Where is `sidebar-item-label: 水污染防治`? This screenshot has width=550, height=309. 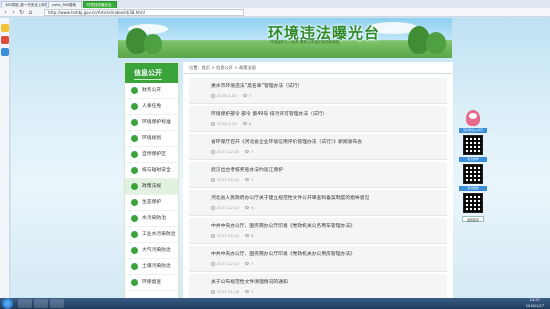
sidebar-item-label: 水污染防治 is located at coordinates (154, 218).